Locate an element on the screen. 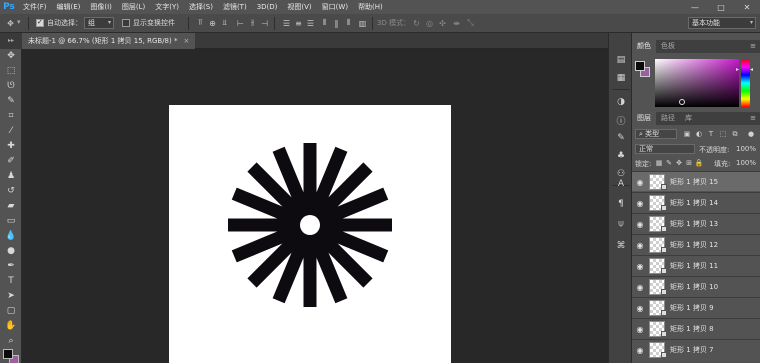 The height and width of the screenshot is (363, 760). filter-adjustment-icon: ◐ is located at coordinates (699, 134).